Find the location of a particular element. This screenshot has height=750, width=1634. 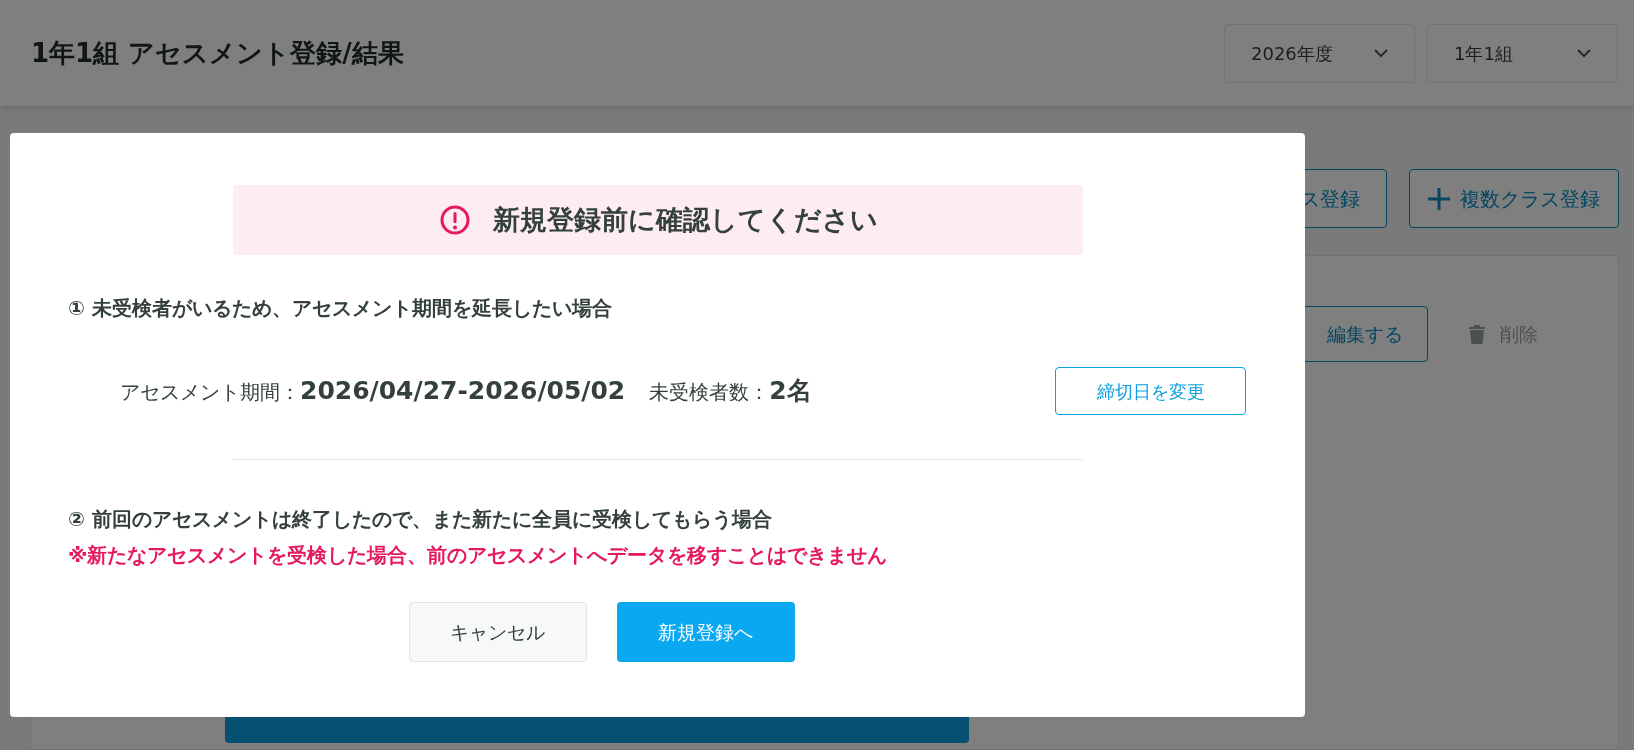

add-classes-button: 複数クラス登録 is located at coordinates (1514, 198).